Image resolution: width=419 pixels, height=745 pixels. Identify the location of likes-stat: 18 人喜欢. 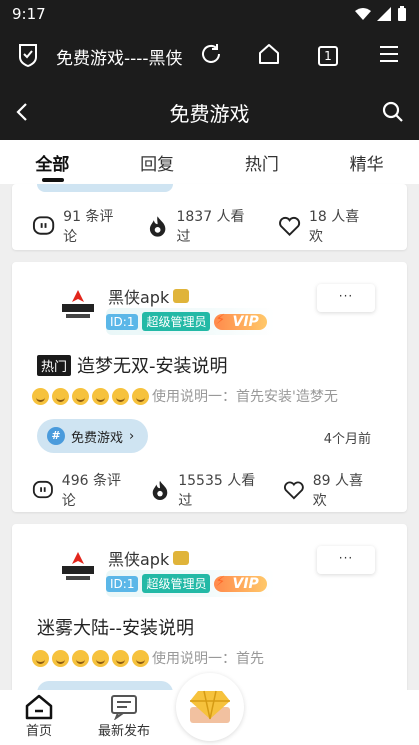
(324, 226).